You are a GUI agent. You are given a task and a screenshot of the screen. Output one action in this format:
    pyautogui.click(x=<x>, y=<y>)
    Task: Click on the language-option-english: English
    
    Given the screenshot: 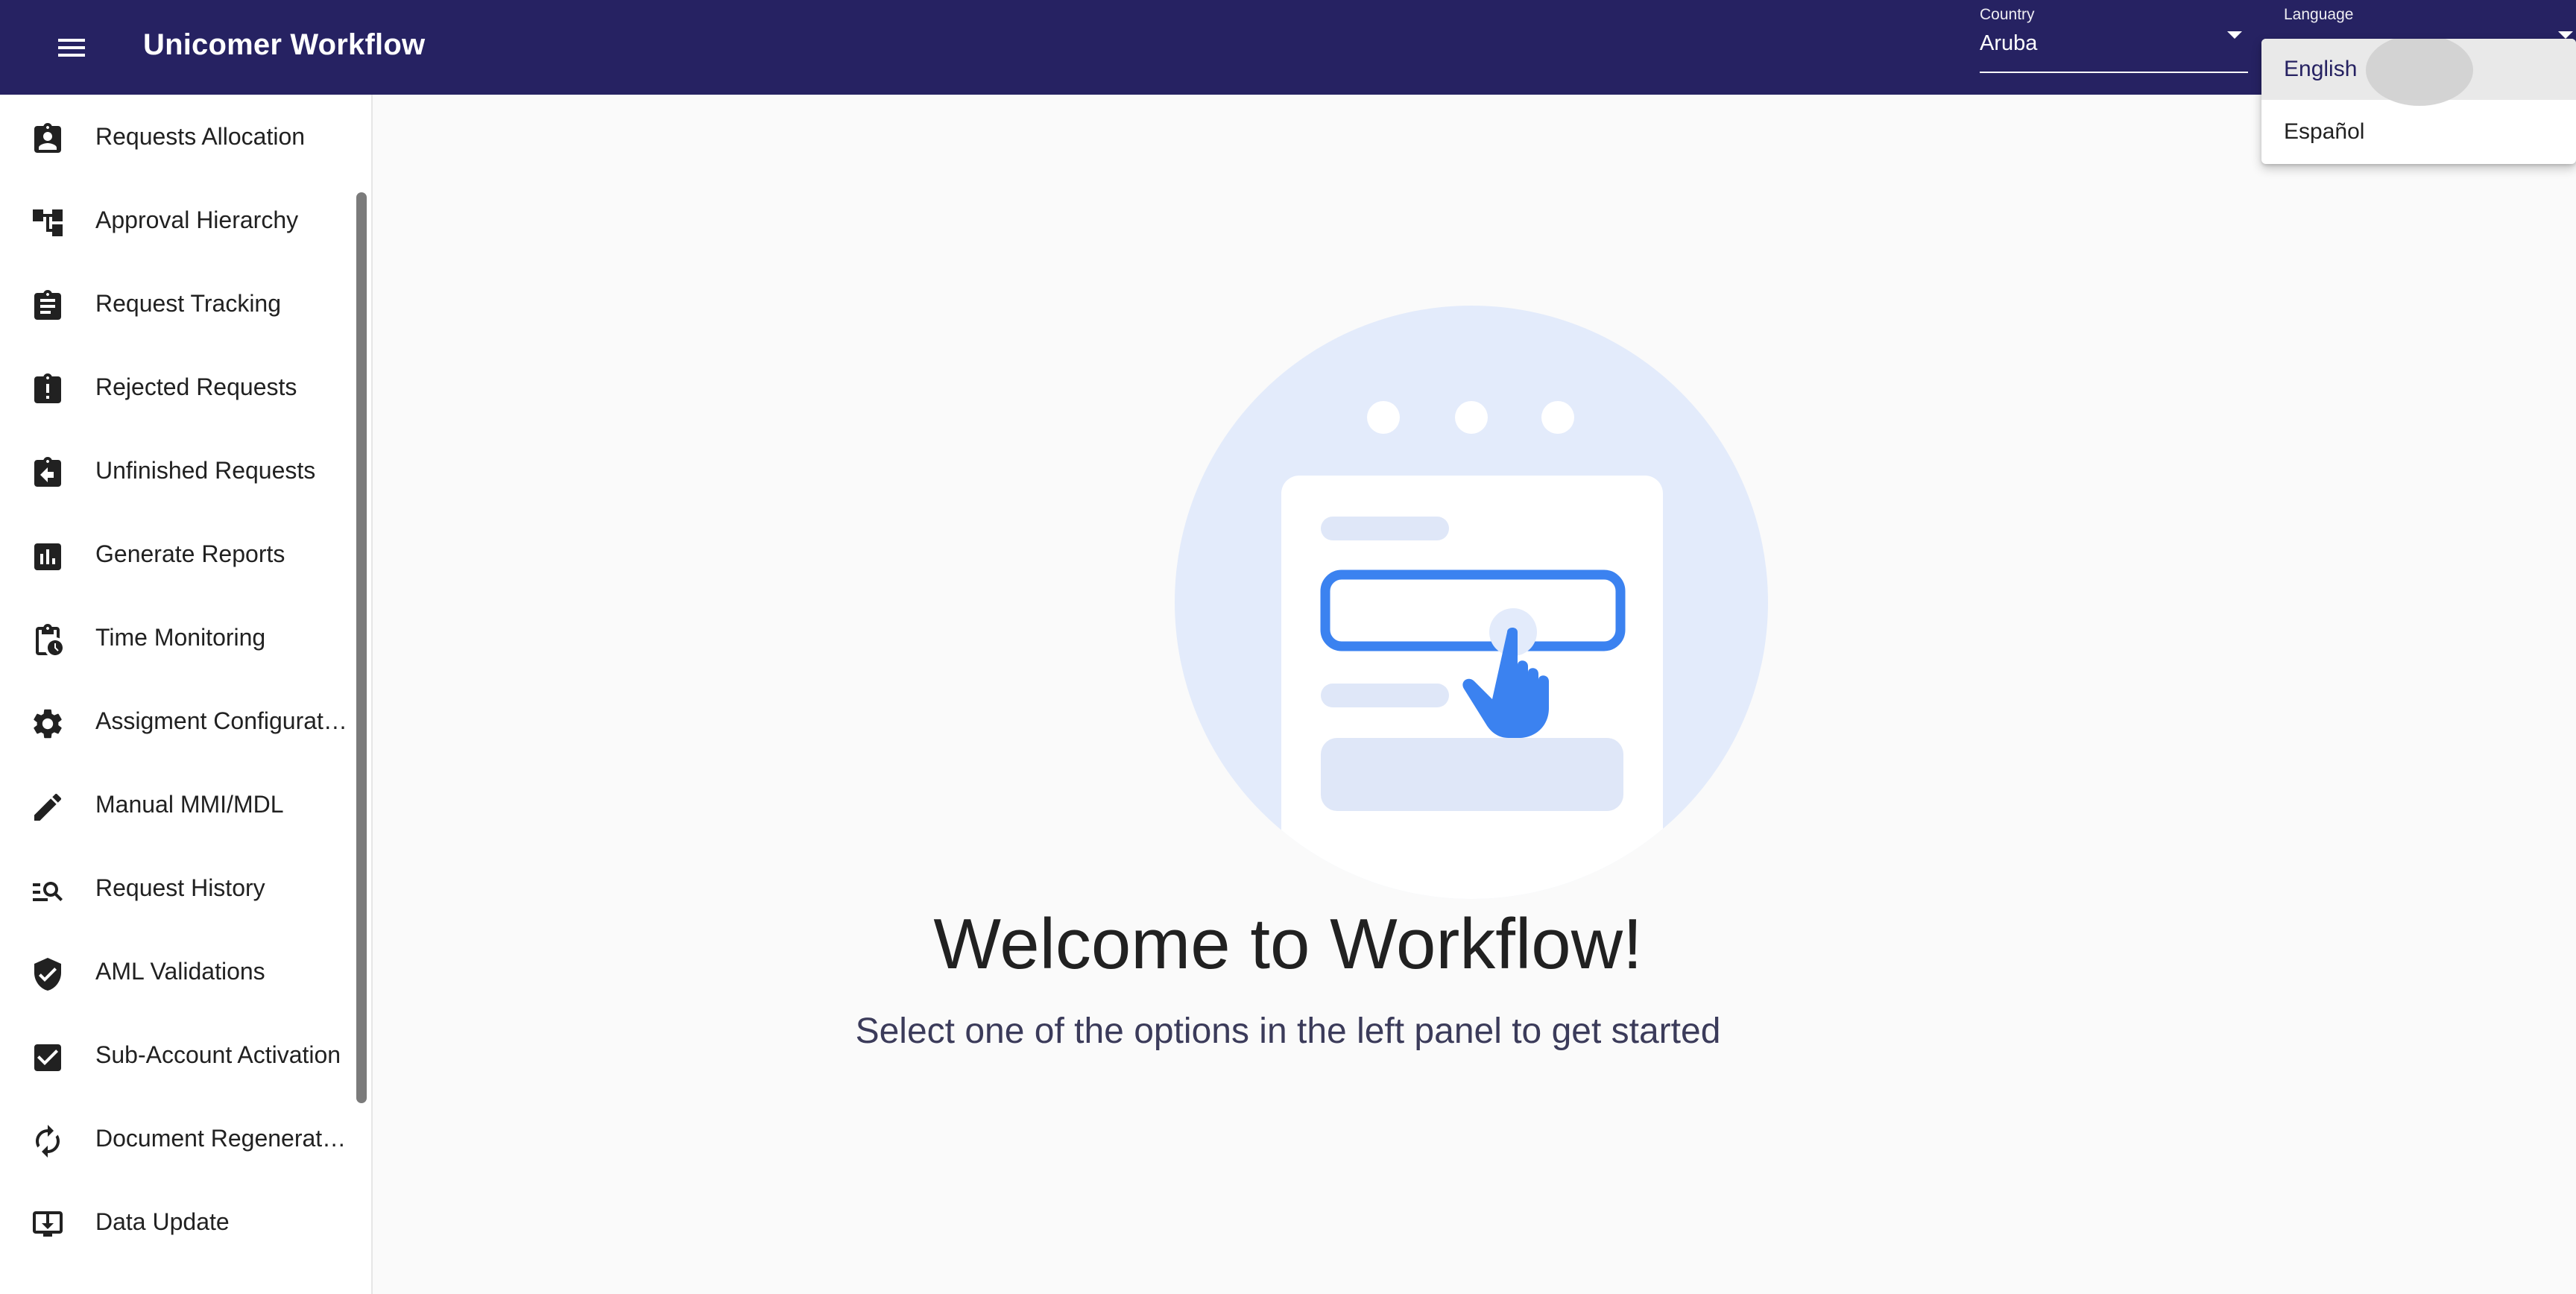 What is the action you would take?
    pyautogui.click(x=2419, y=72)
    